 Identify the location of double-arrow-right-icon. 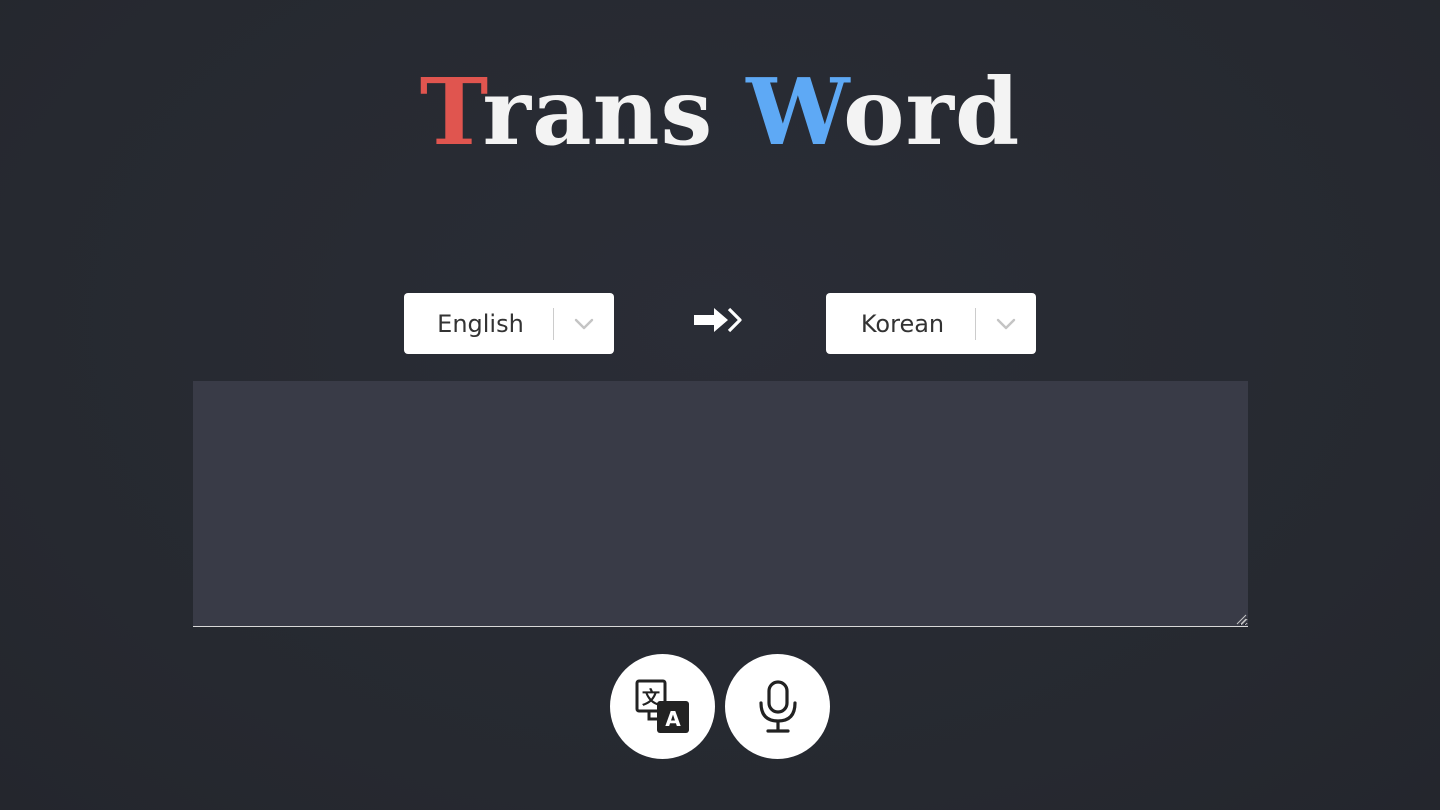
(720, 320).